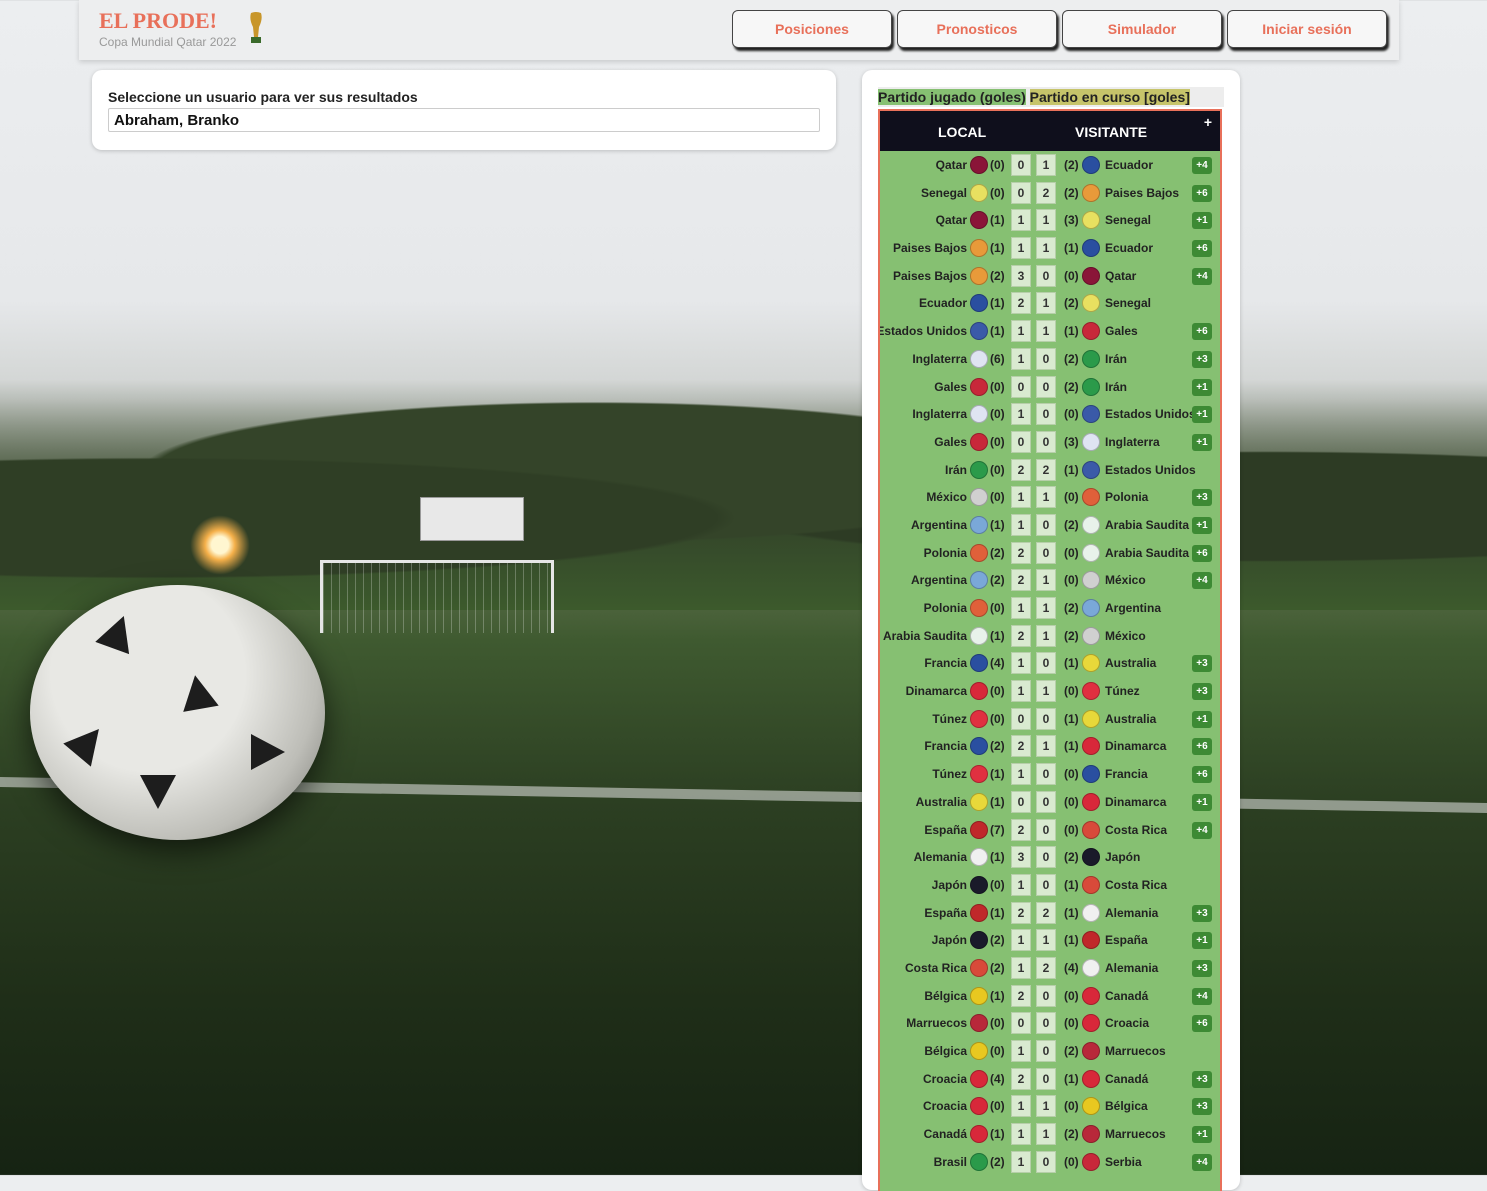  Describe the element at coordinates (1202, 1135) in the screenshot. I see `points-badge: +1` at that location.